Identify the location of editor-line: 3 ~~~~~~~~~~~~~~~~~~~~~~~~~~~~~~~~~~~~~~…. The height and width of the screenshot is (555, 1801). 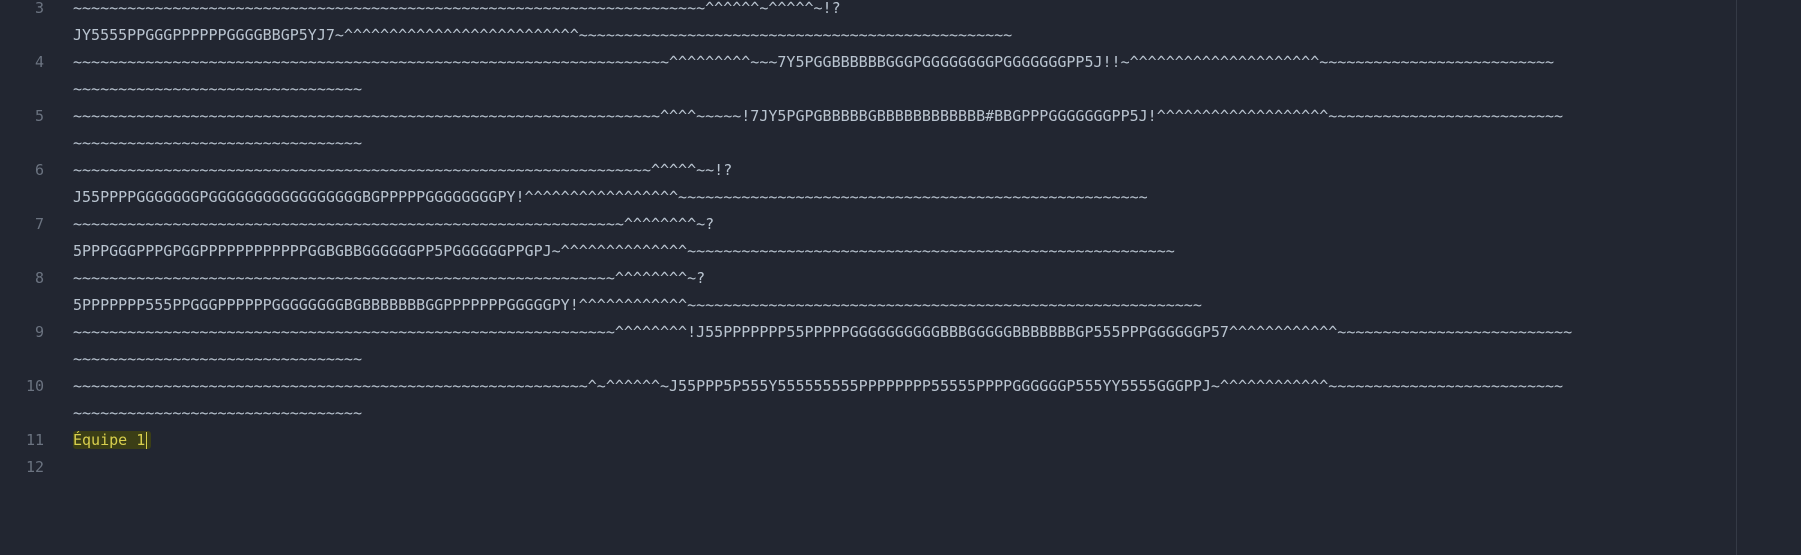
(868, 11).